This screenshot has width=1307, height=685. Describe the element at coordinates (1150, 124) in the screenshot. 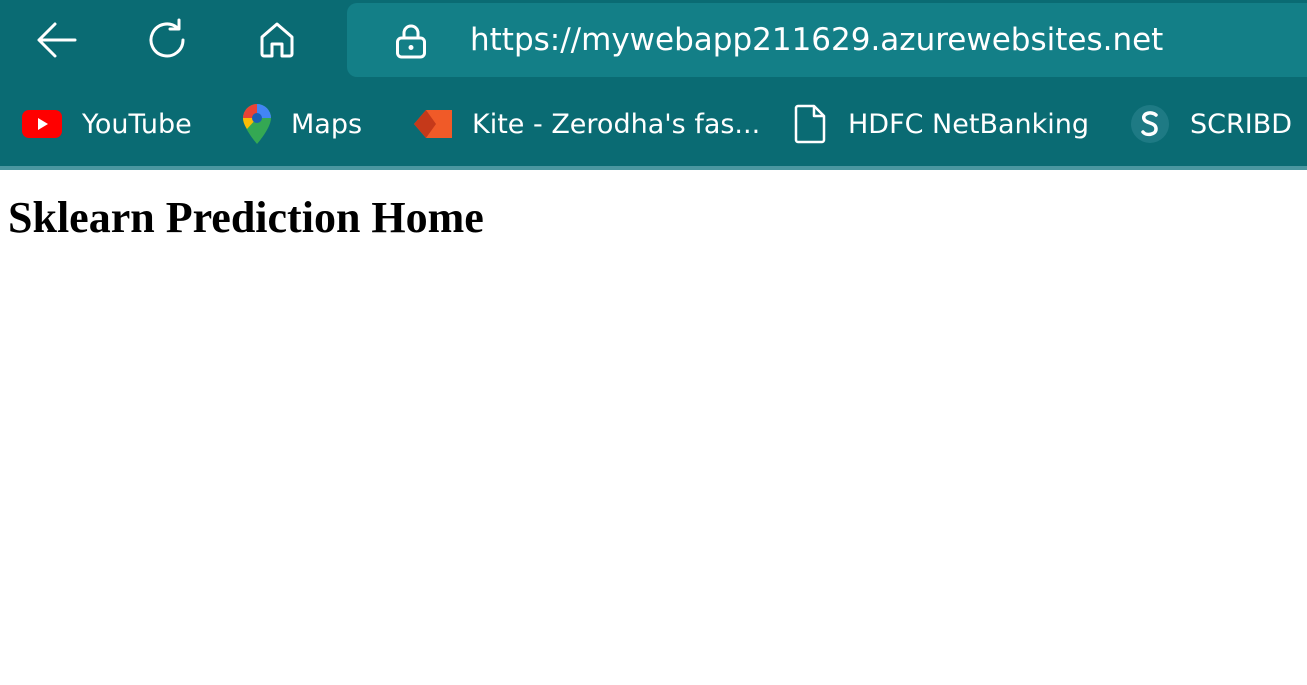

I see `scribd-icon` at that location.